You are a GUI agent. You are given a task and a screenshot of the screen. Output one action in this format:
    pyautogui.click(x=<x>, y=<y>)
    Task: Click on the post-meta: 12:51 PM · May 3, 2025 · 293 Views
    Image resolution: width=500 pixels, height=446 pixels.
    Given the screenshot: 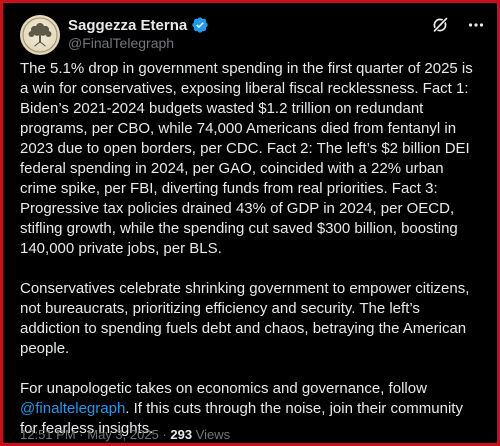 What is the action you would take?
    pyautogui.click(x=125, y=434)
    